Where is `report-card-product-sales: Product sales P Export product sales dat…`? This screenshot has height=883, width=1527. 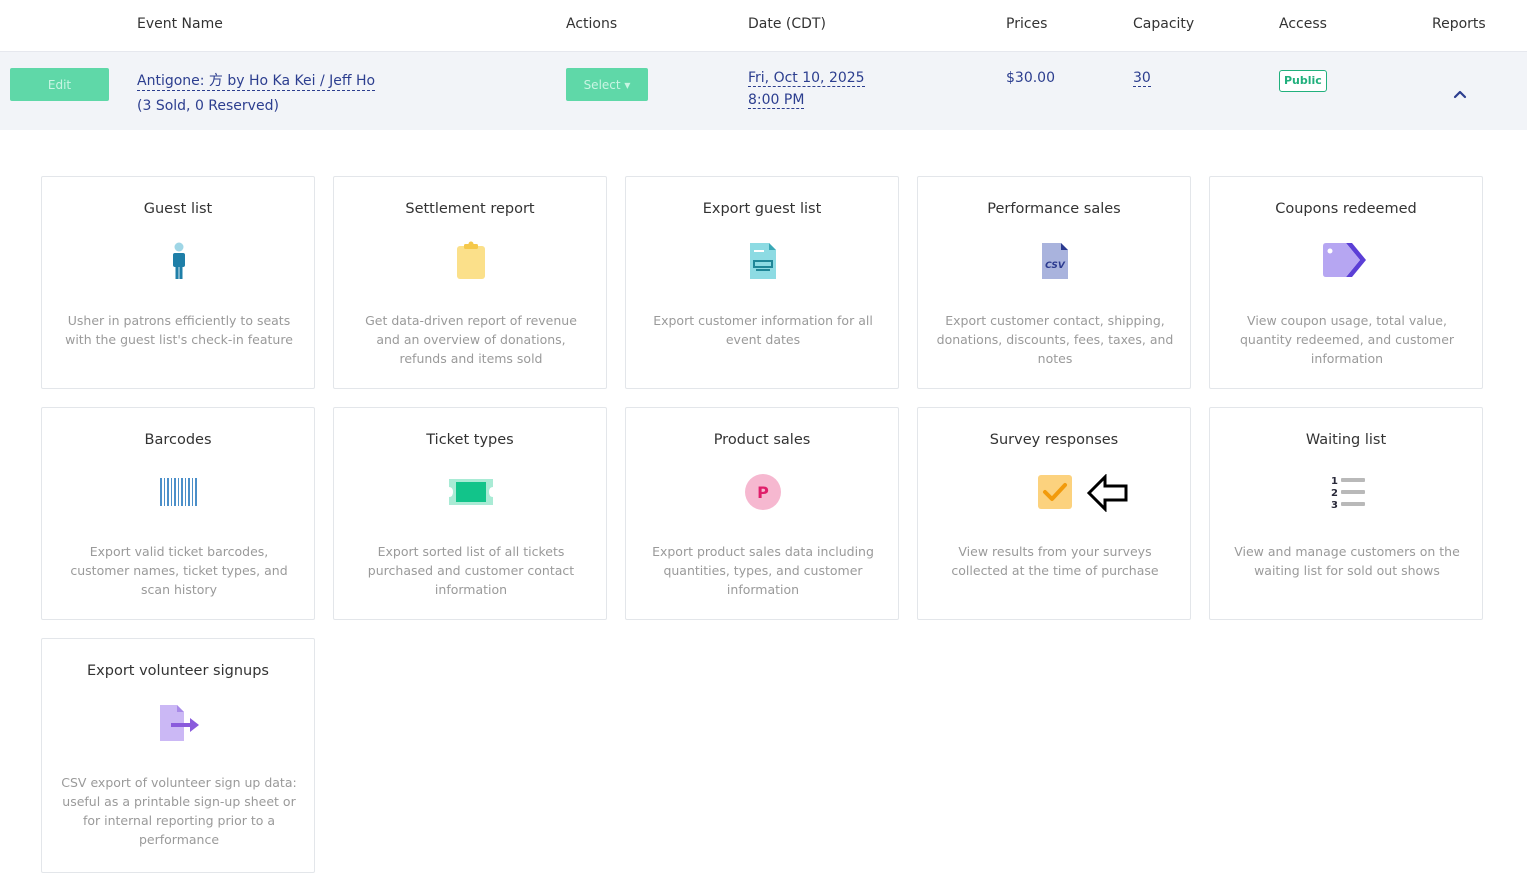
report-card-product-sales: Product sales P Export product sales dat… is located at coordinates (762, 513).